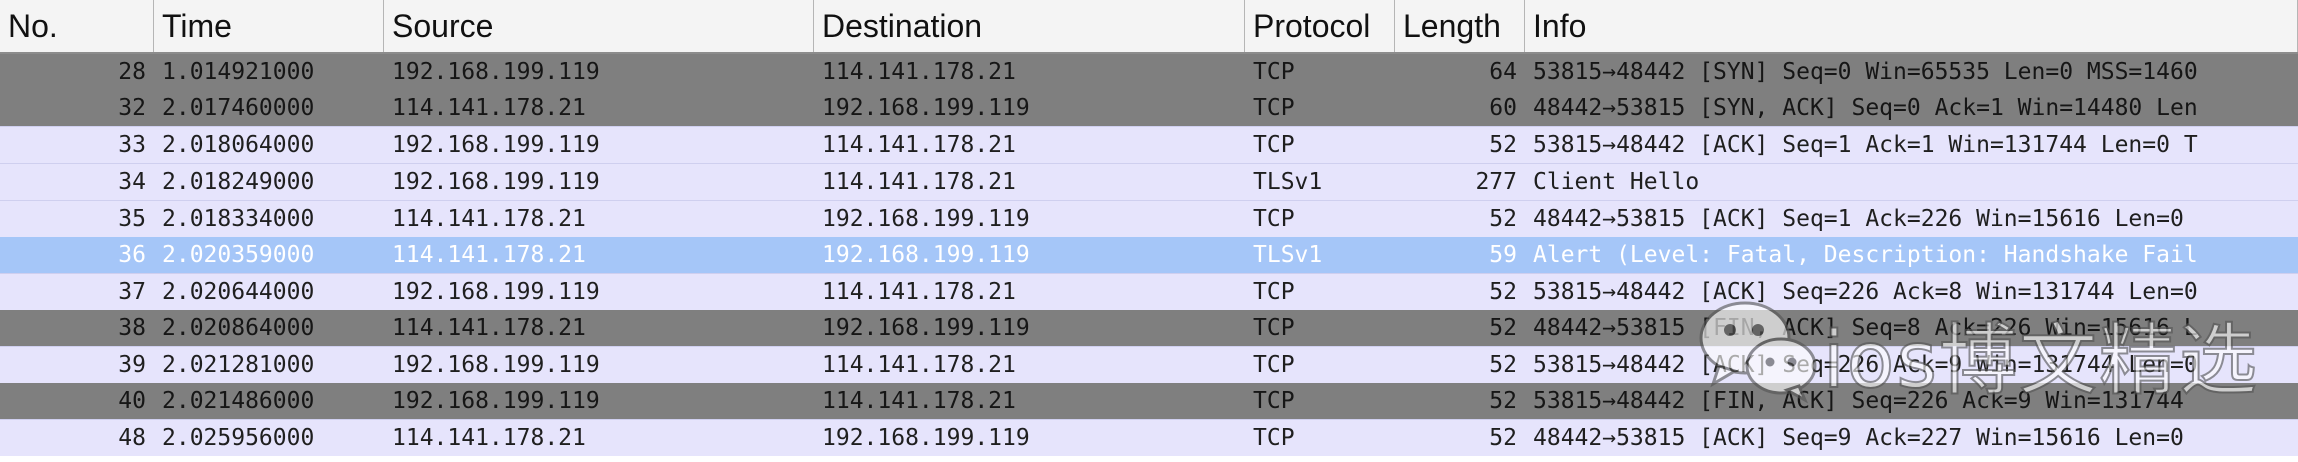  I want to click on column-header-time: Time, so click(269, 26).